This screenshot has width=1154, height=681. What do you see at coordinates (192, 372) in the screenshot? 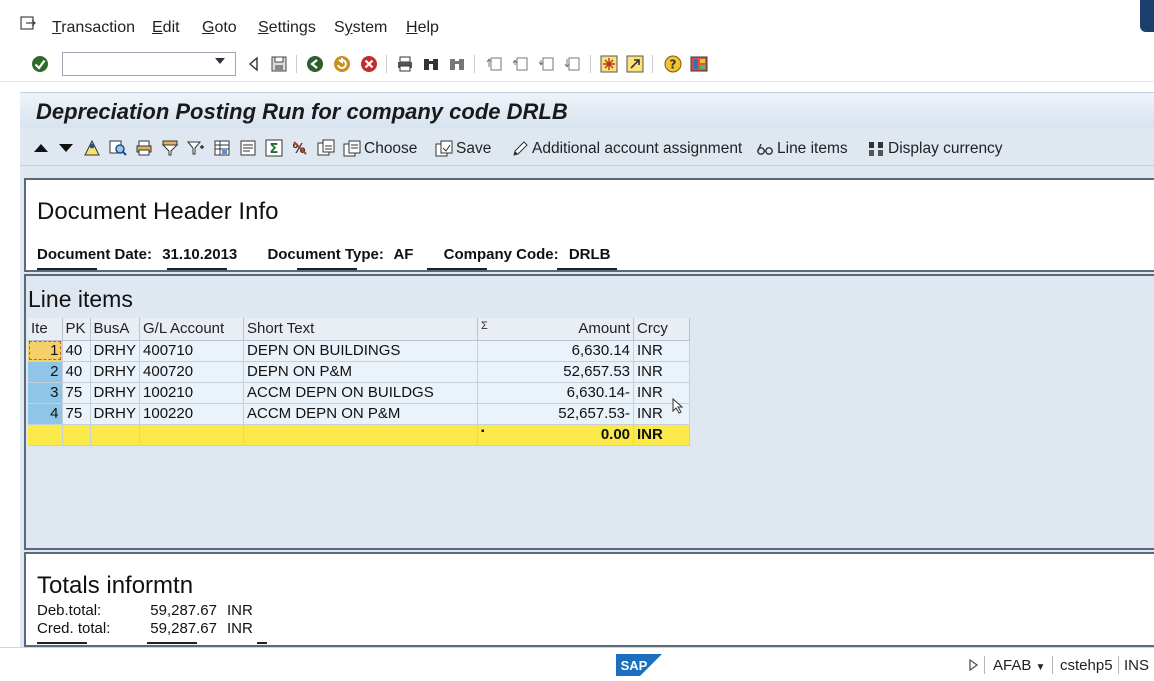
I see `cell-gl-account: 400720` at bounding box center [192, 372].